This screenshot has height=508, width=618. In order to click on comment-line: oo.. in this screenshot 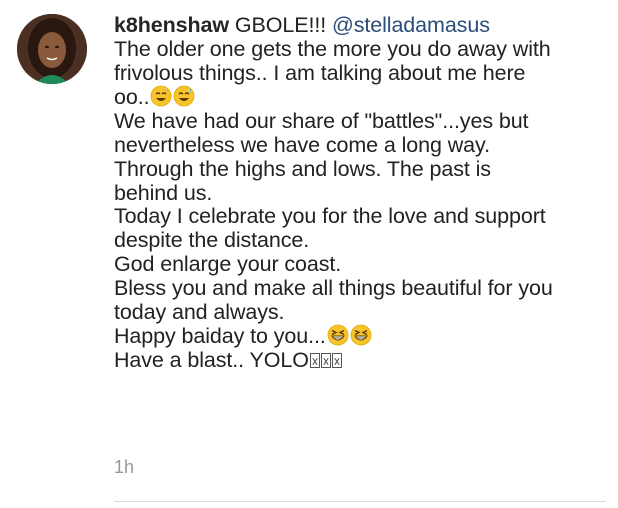, I will do `click(361, 97)`.